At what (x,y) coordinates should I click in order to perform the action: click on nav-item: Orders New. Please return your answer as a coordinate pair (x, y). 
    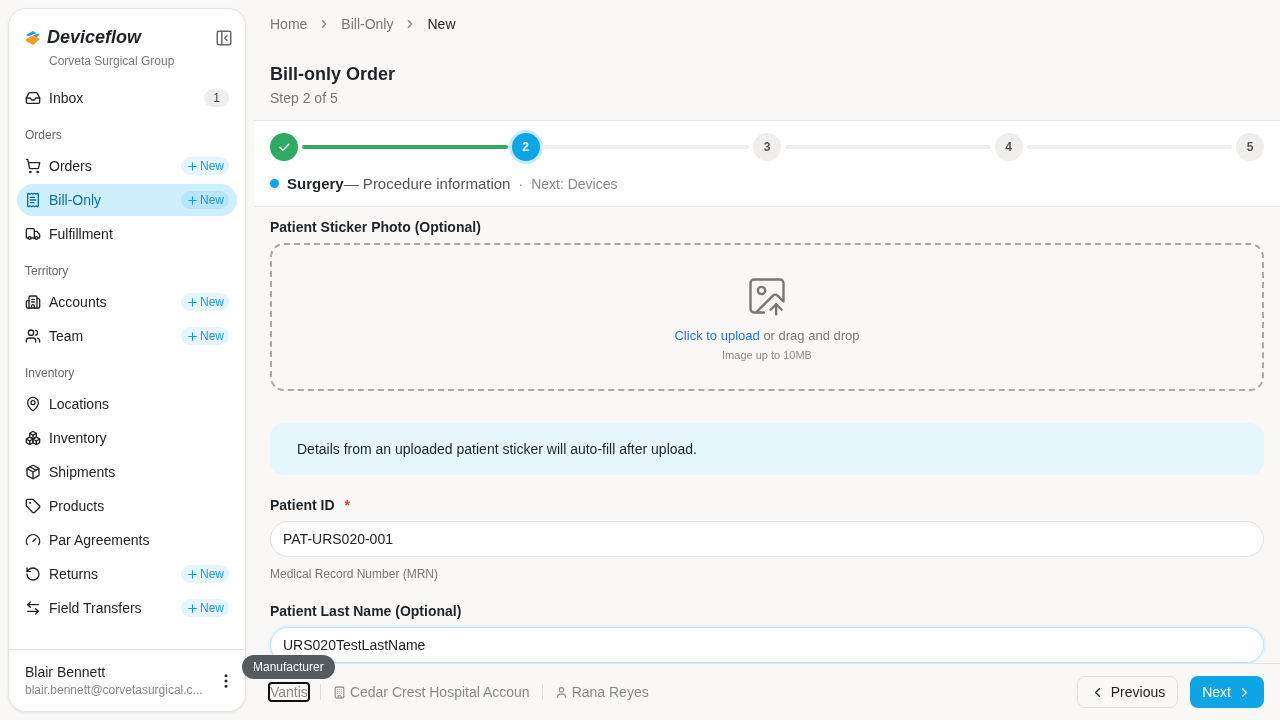
    Looking at the image, I should click on (127, 166).